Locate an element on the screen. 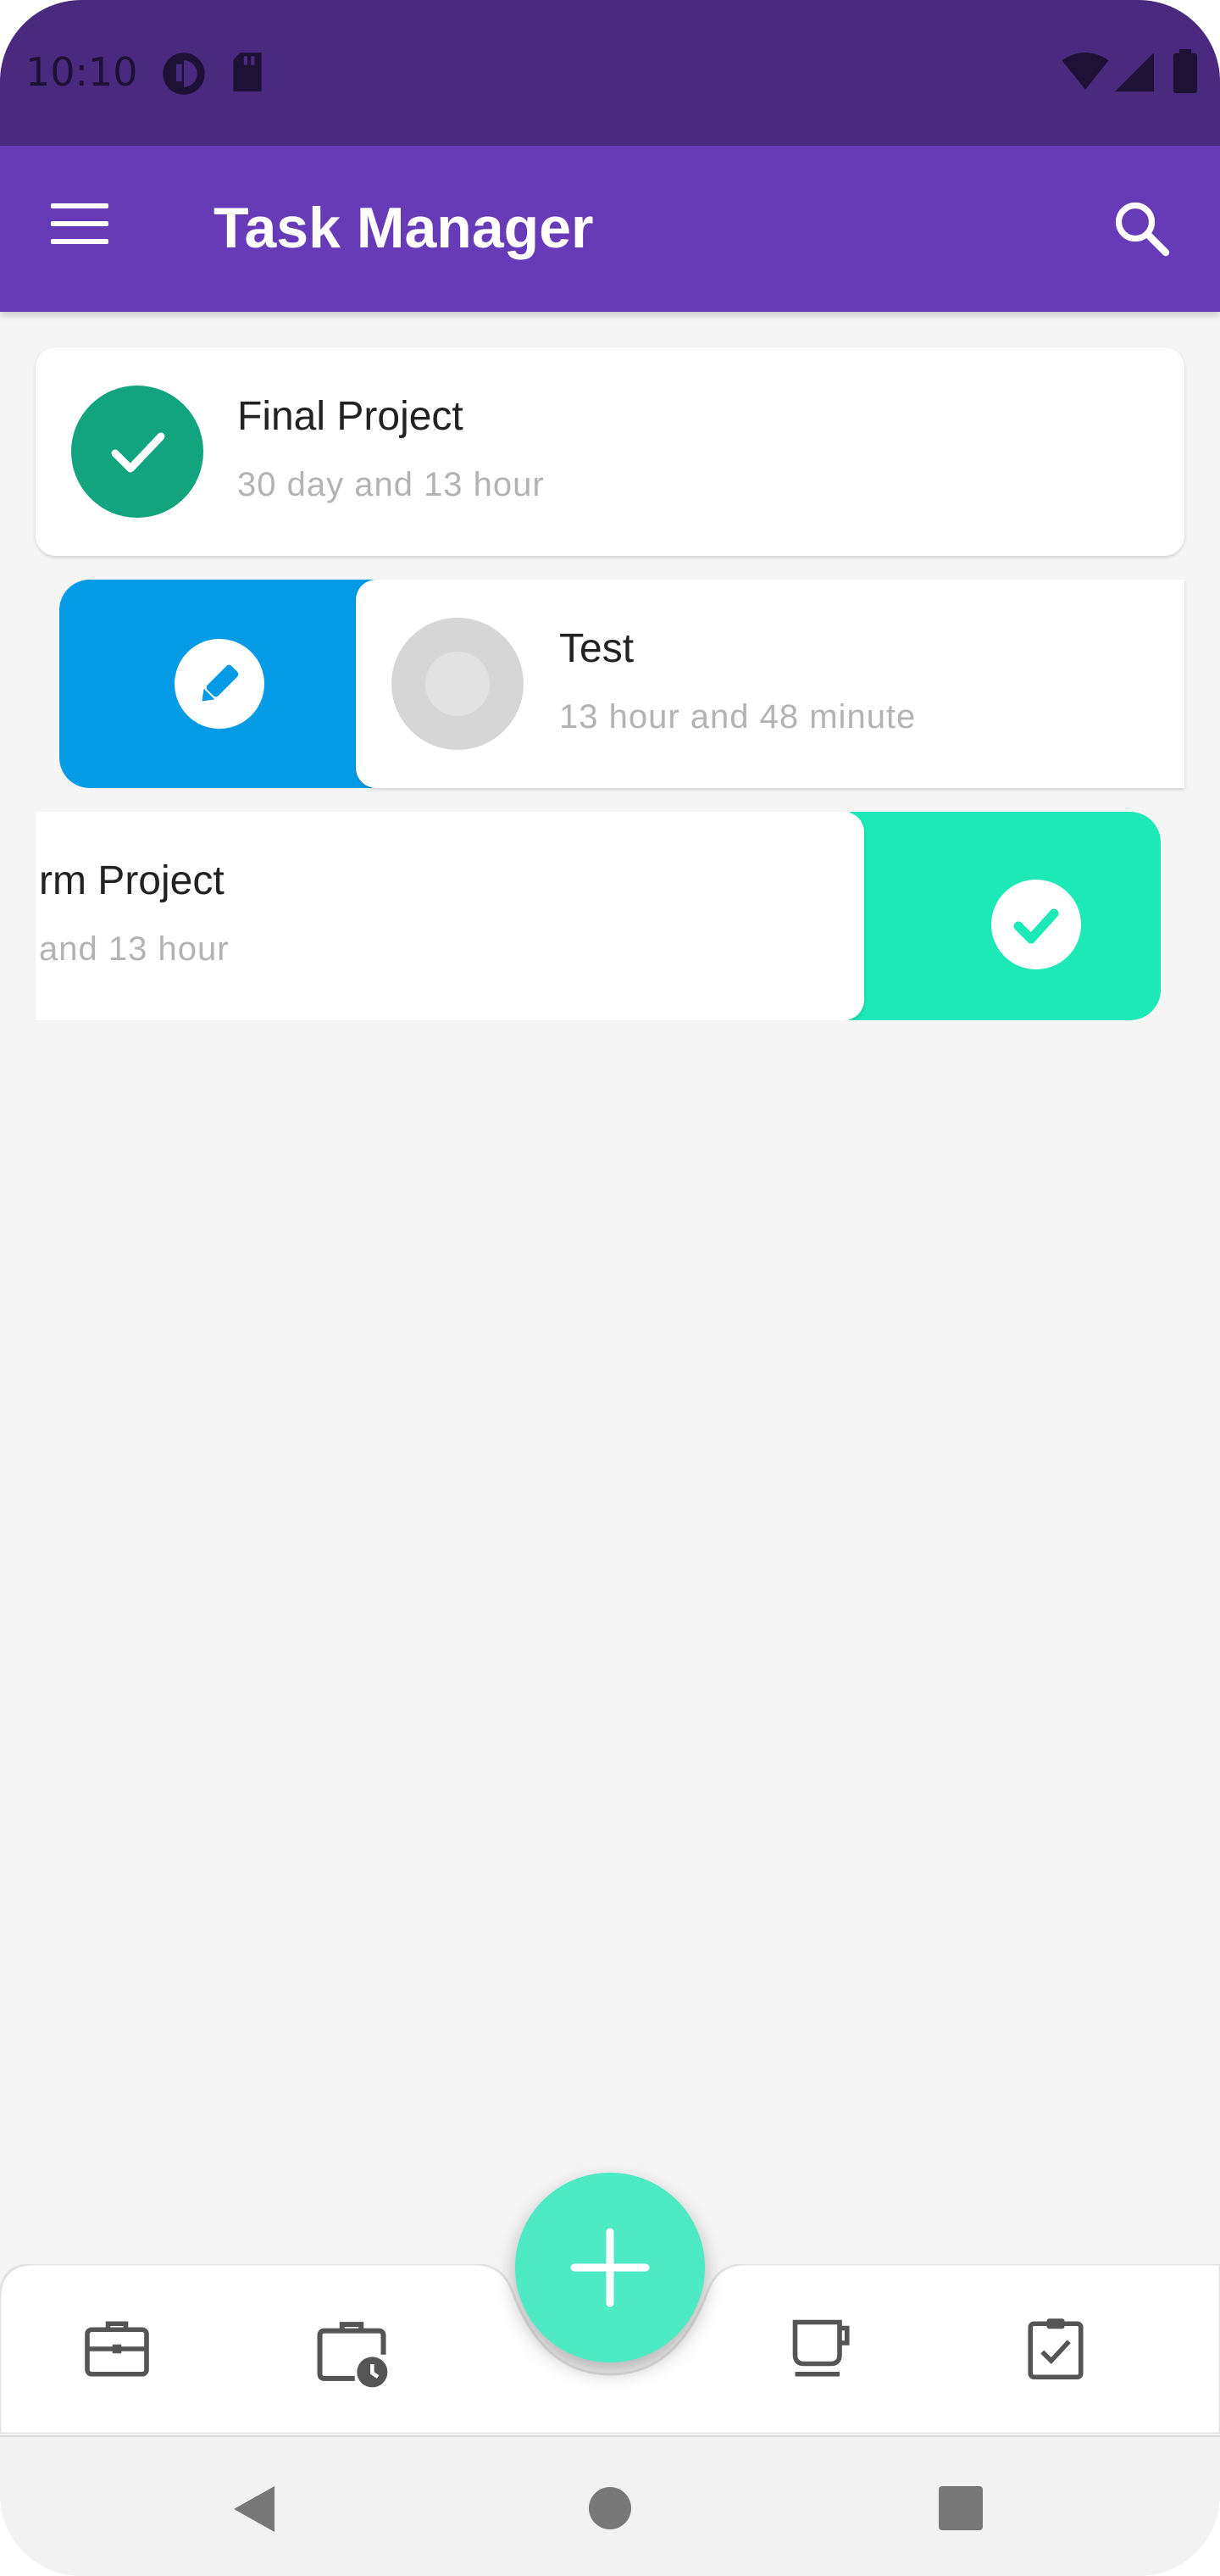  hamburger-menu-icon is located at coordinates (85, 229).